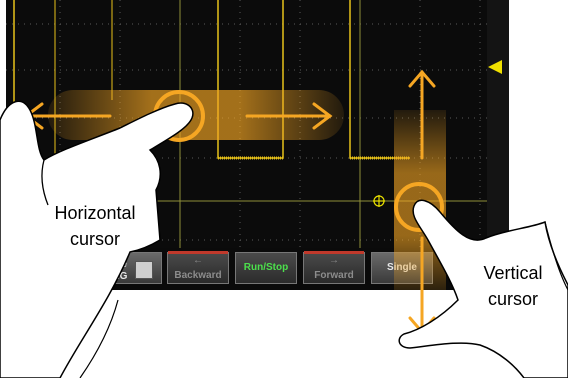 The width and height of the screenshot is (568, 378). What do you see at coordinates (495, 67) in the screenshot?
I see `triangle-left-icon` at bounding box center [495, 67].